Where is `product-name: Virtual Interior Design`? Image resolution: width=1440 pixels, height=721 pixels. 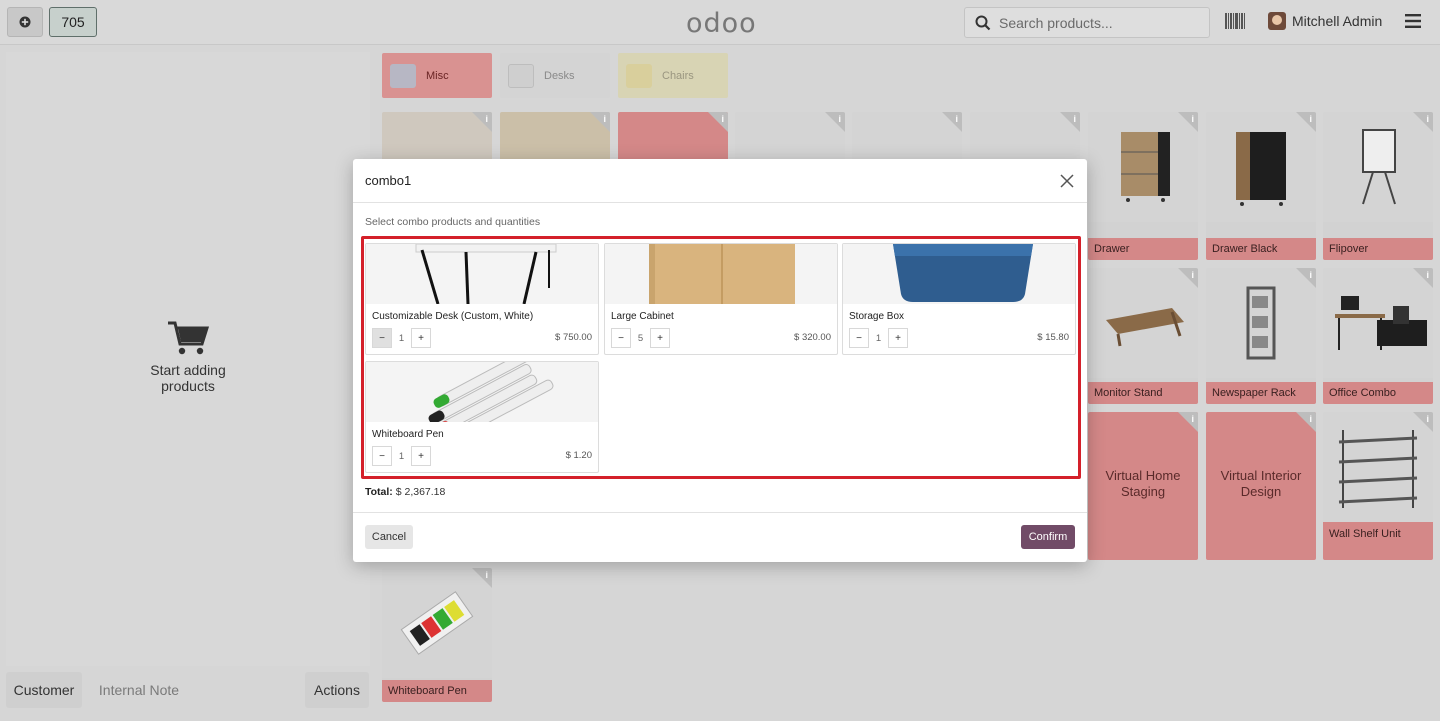
product-name: Virtual Interior Design is located at coordinates (1261, 483).